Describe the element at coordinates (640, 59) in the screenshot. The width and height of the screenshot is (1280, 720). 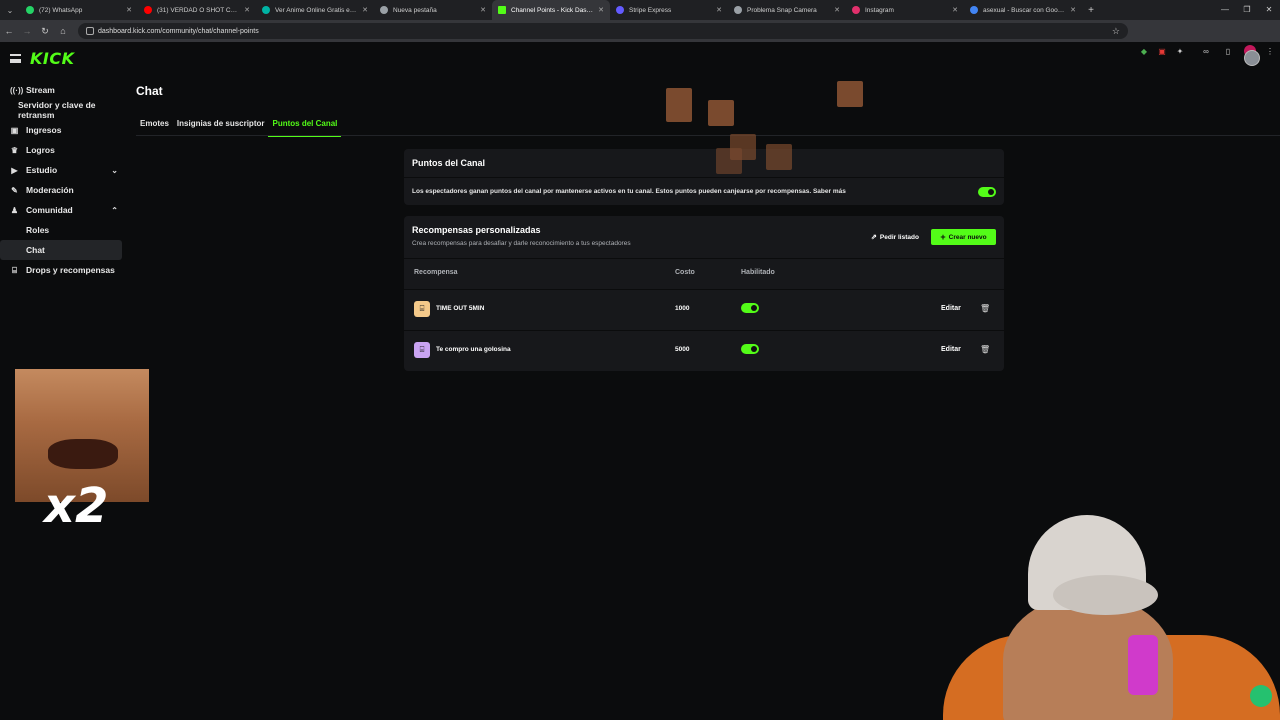
I see `app-header: KICK` at that location.